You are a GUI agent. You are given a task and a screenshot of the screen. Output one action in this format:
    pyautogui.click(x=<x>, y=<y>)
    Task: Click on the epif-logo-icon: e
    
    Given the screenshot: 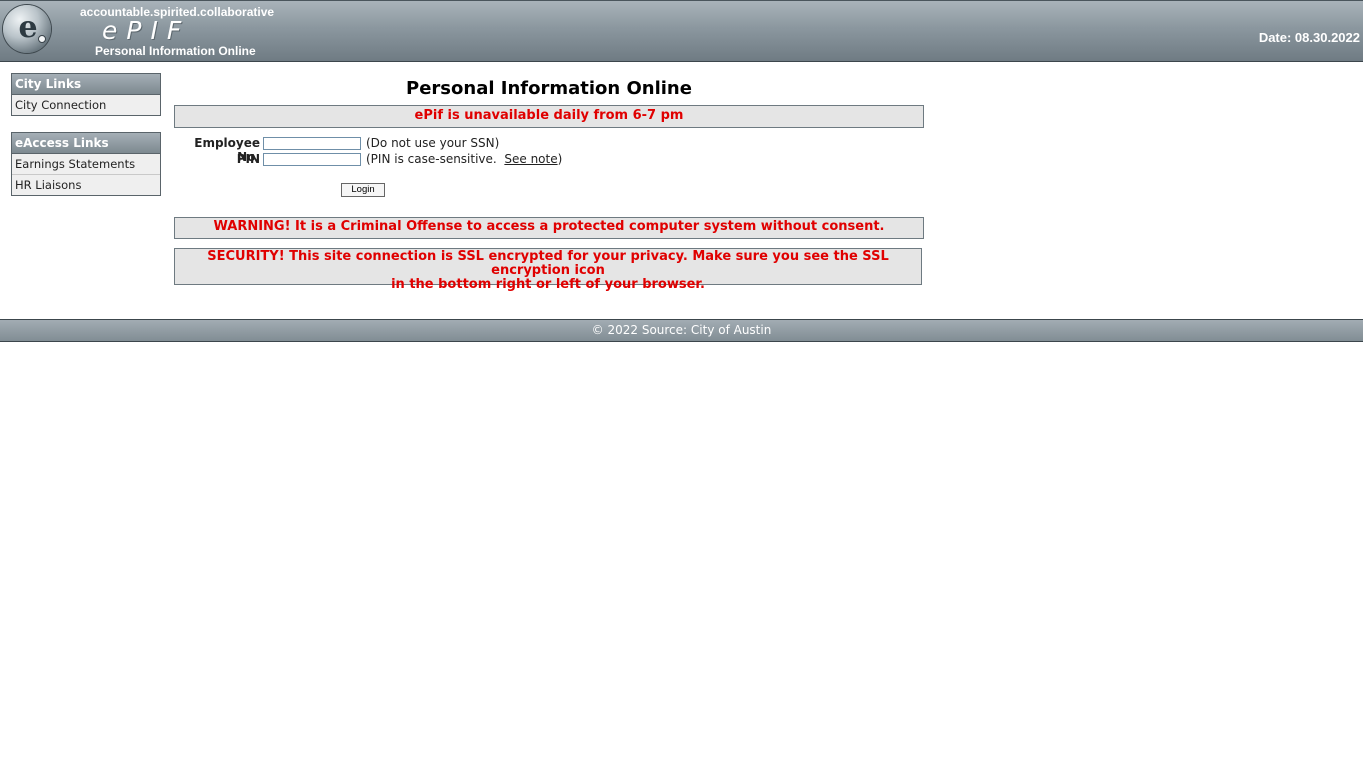 What is the action you would take?
    pyautogui.click(x=27, y=29)
    